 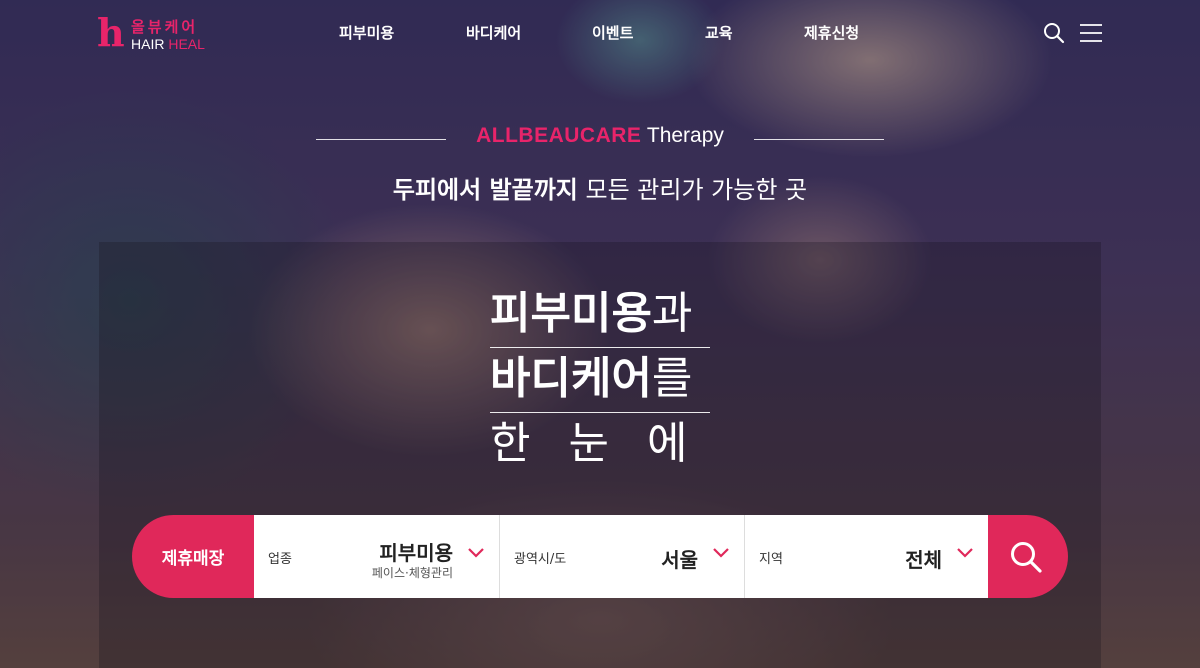 I want to click on field-subvalue: 페이스·체형관리, so click(x=412, y=573).